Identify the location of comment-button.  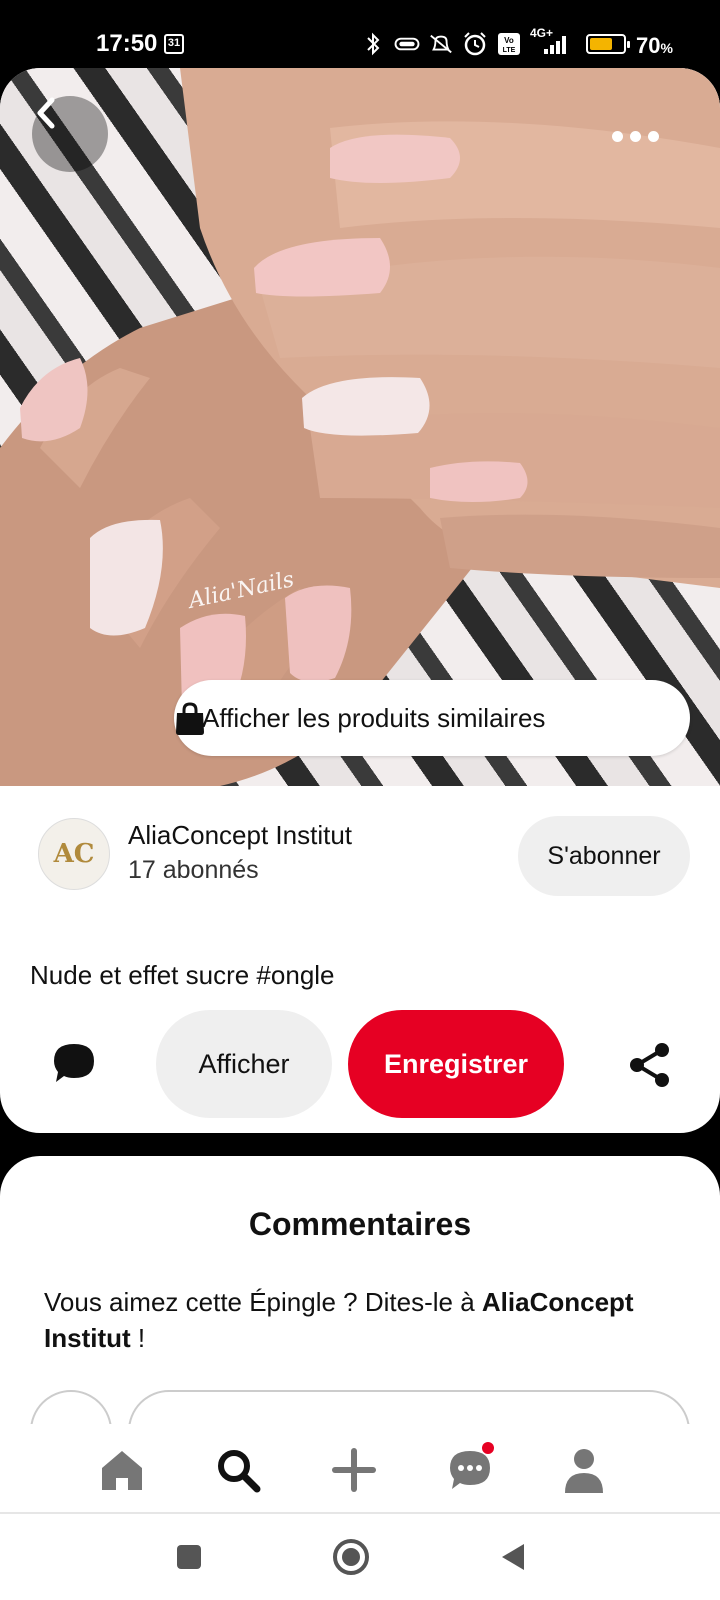
(74, 1065).